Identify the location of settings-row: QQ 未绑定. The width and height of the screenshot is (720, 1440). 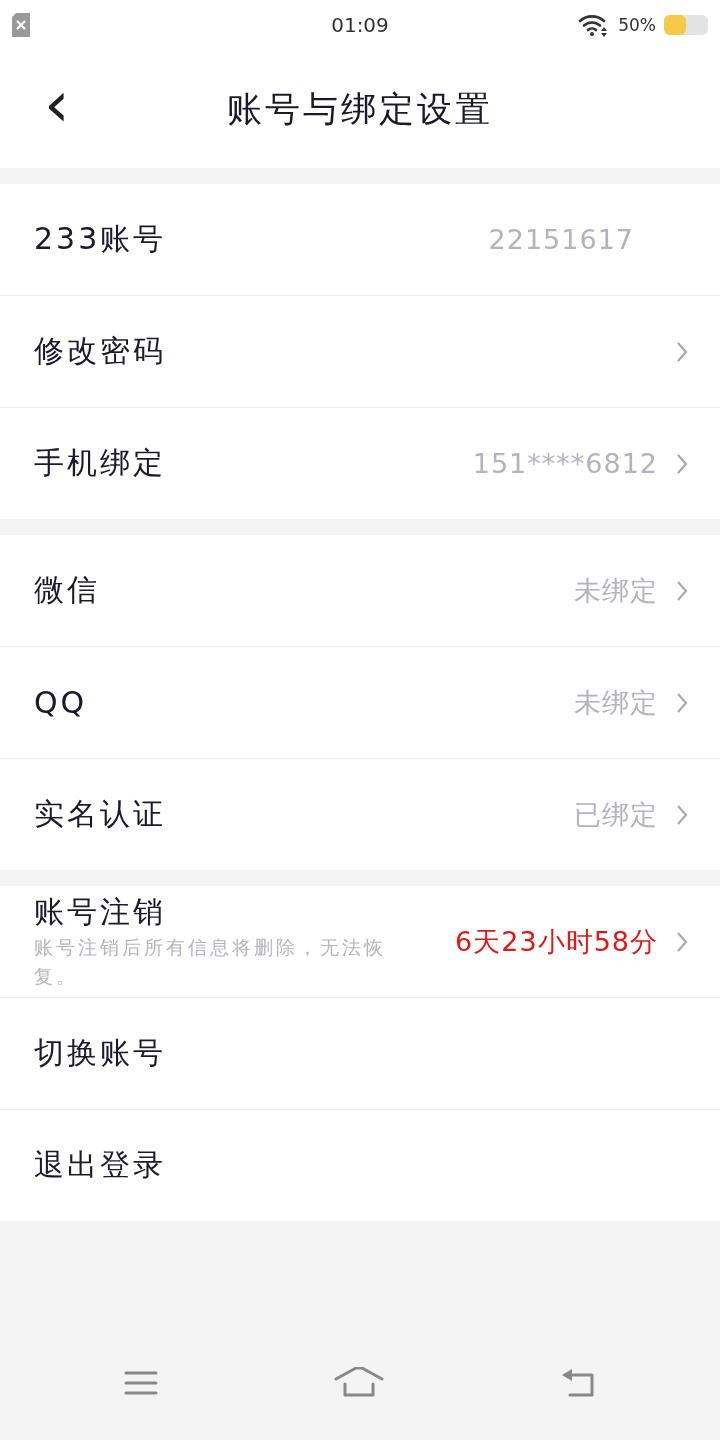
(360, 703).